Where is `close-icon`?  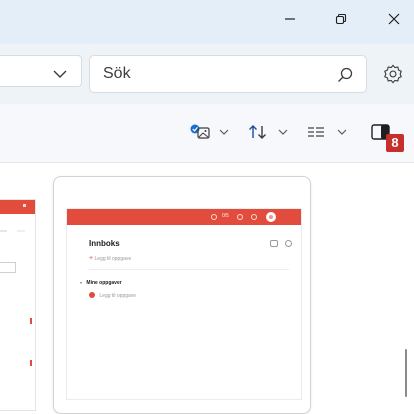 close-icon is located at coordinates (394, 19).